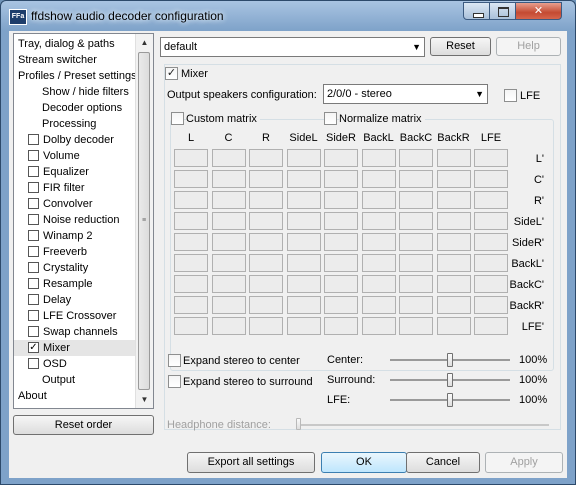 The width and height of the screenshot is (576, 485). I want to click on tree-item: Freeverb, so click(75, 252).